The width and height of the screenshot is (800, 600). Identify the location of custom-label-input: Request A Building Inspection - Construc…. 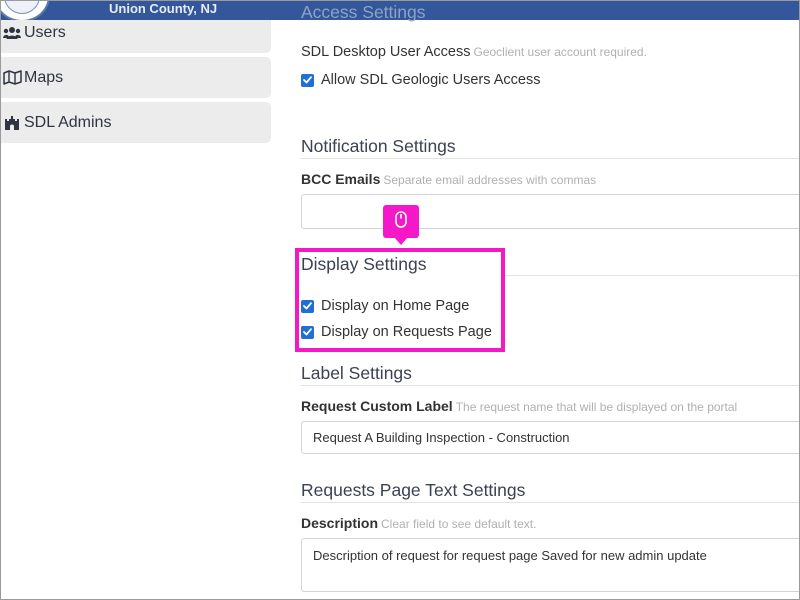
(550, 437).